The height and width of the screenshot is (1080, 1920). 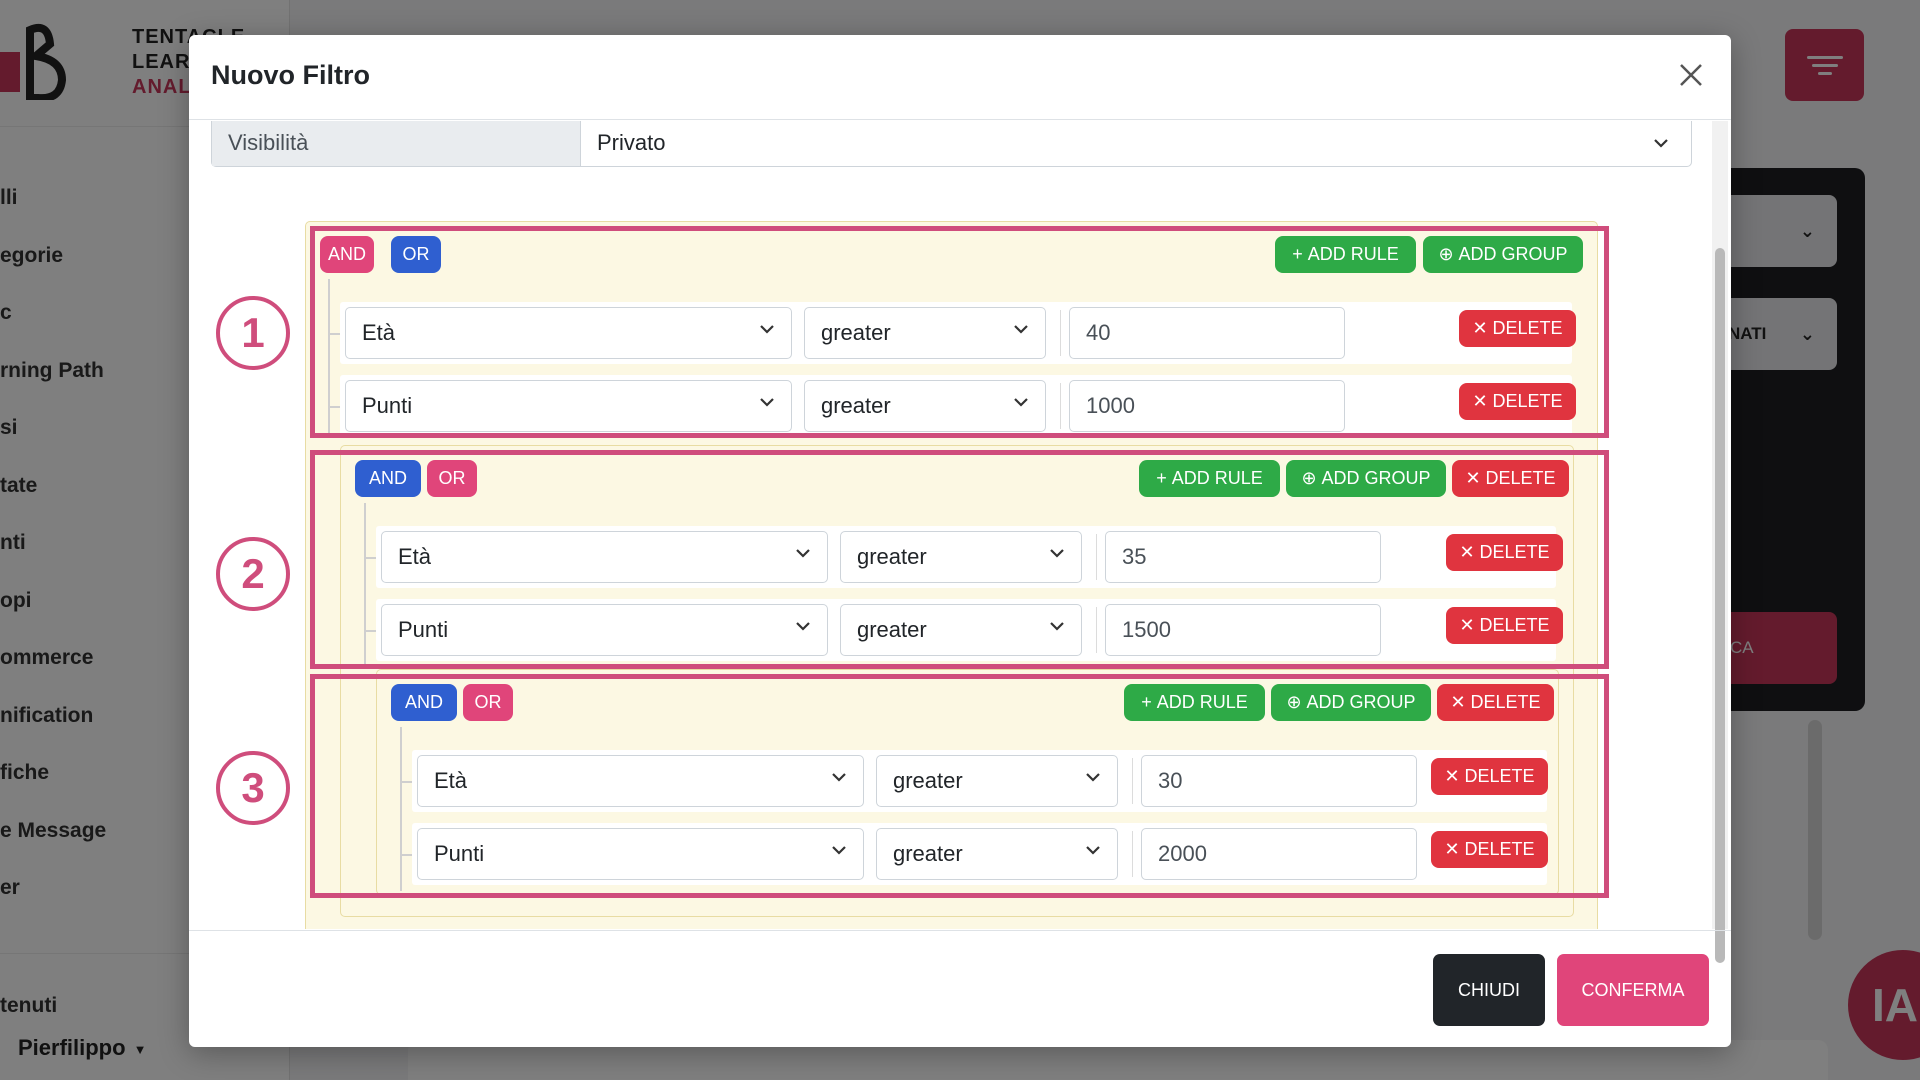 What do you see at coordinates (960, 988) in the screenshot?
I see `modal-footer: CHIUDI CONFERMA` at bounding box center [960, 988].